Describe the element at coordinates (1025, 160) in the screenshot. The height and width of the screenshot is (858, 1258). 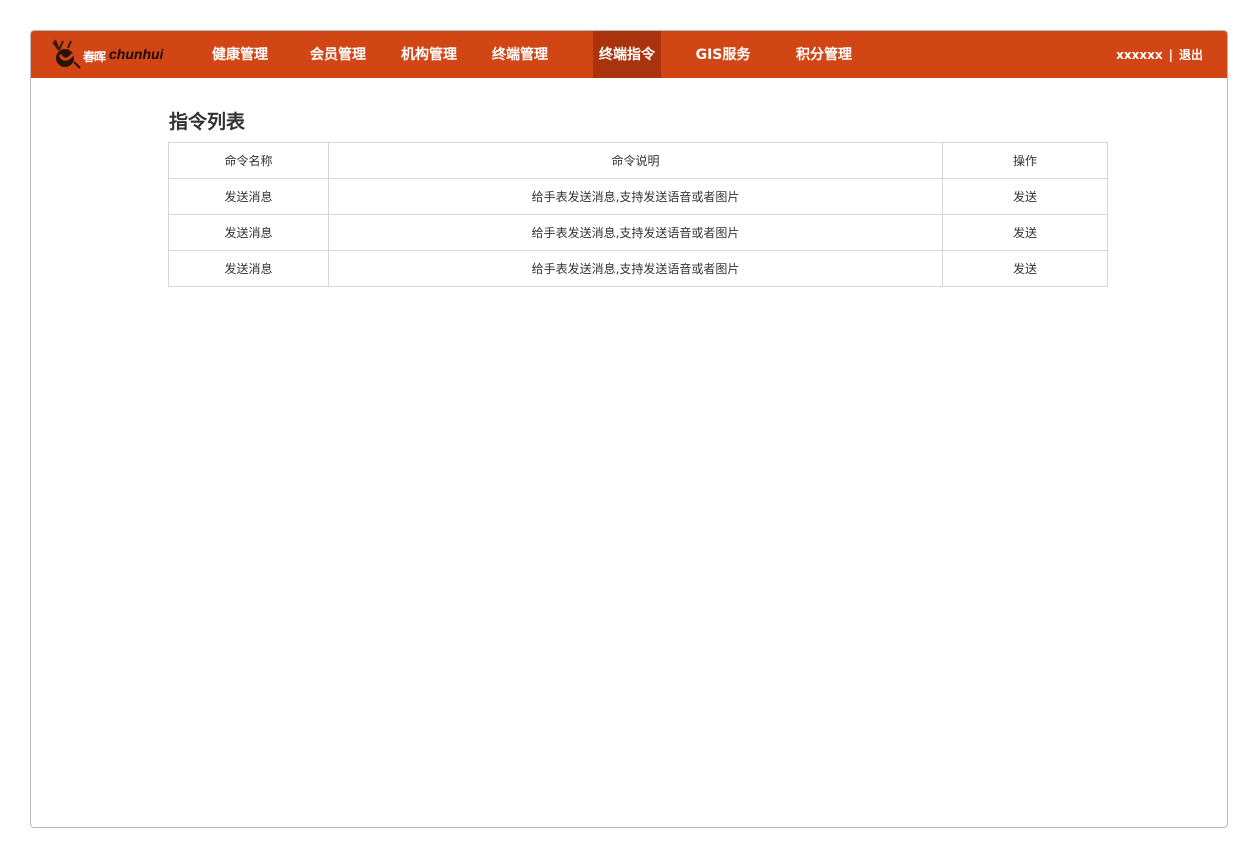
I see `column-header-action: 操作` at that location.